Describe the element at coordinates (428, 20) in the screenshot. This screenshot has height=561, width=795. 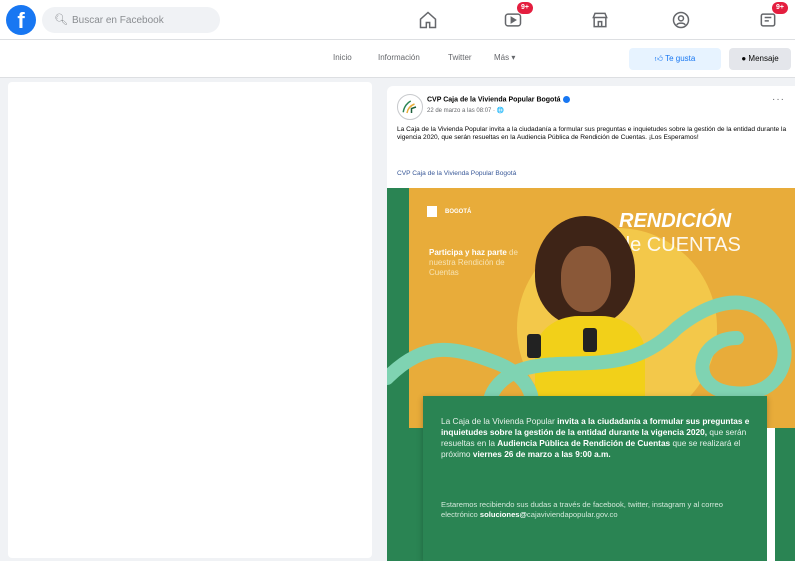
I see `home-icon` at that location.